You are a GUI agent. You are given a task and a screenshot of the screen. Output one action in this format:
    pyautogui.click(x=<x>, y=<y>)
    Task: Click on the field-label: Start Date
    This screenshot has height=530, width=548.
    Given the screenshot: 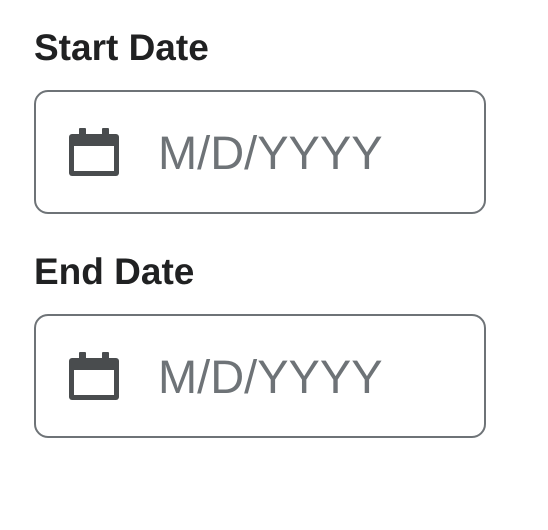 What is the action you would take?
    pyautogui.click(x=122, y=48)
    